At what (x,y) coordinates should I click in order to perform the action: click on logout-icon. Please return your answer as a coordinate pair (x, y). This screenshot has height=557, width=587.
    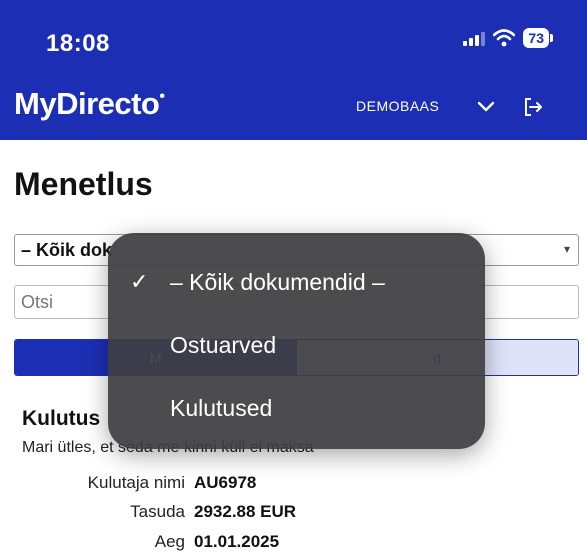
    Looking at the image, I should click on (533, 107).